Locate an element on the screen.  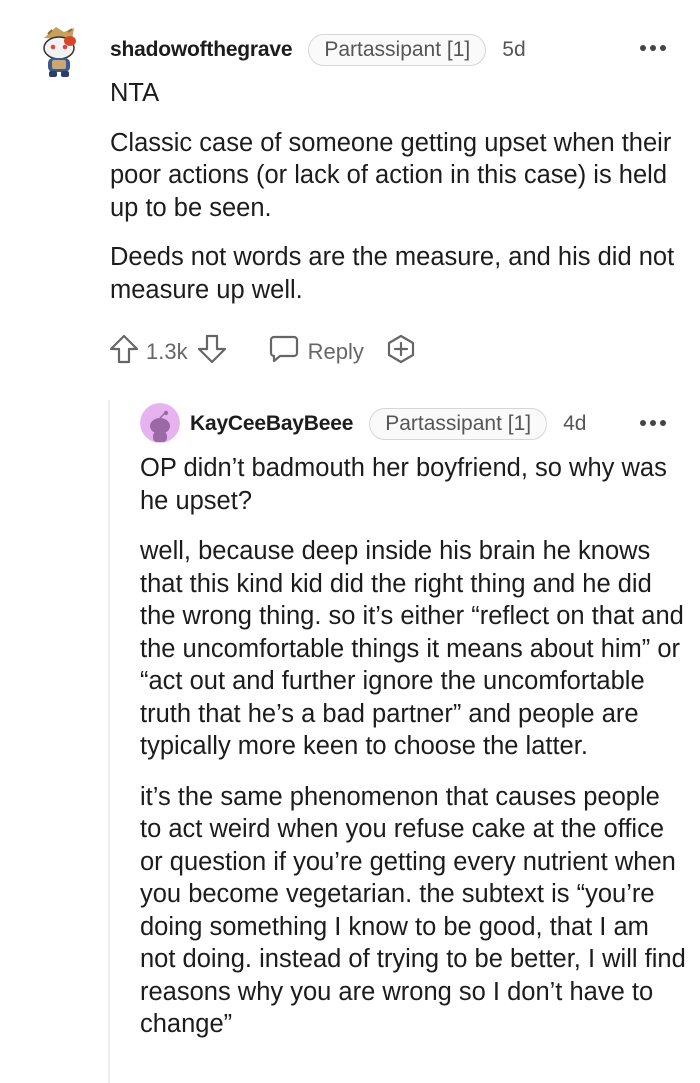
award-button is located at coordinates (401, 352).